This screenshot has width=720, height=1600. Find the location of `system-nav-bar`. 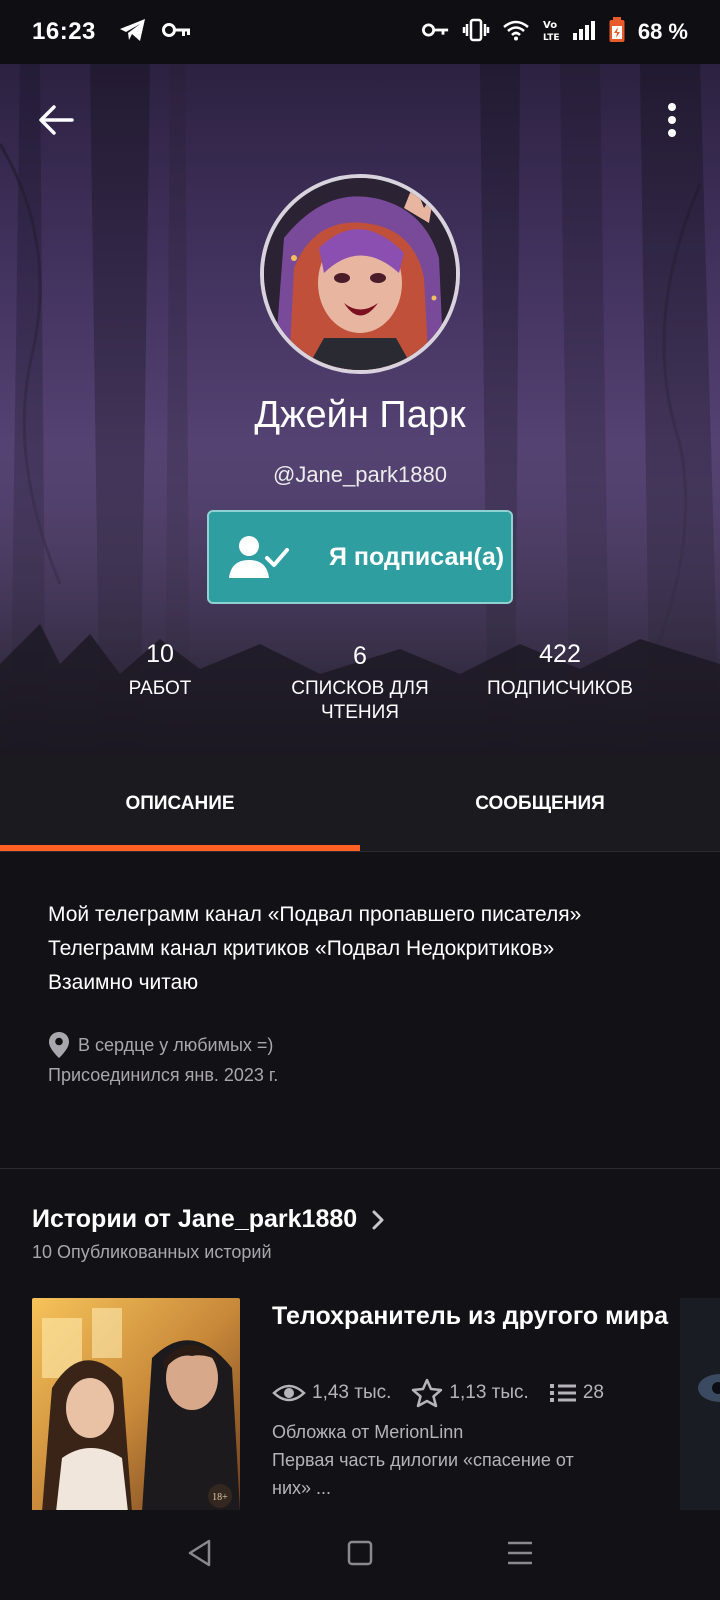

system-nav-bar is located at coordinates (360, 1555).